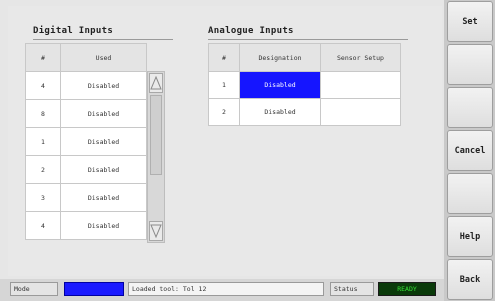  Describe the element at coordinates (280, 112) in the screenshot. I see `ai-row-designation: Disabled` at that location.